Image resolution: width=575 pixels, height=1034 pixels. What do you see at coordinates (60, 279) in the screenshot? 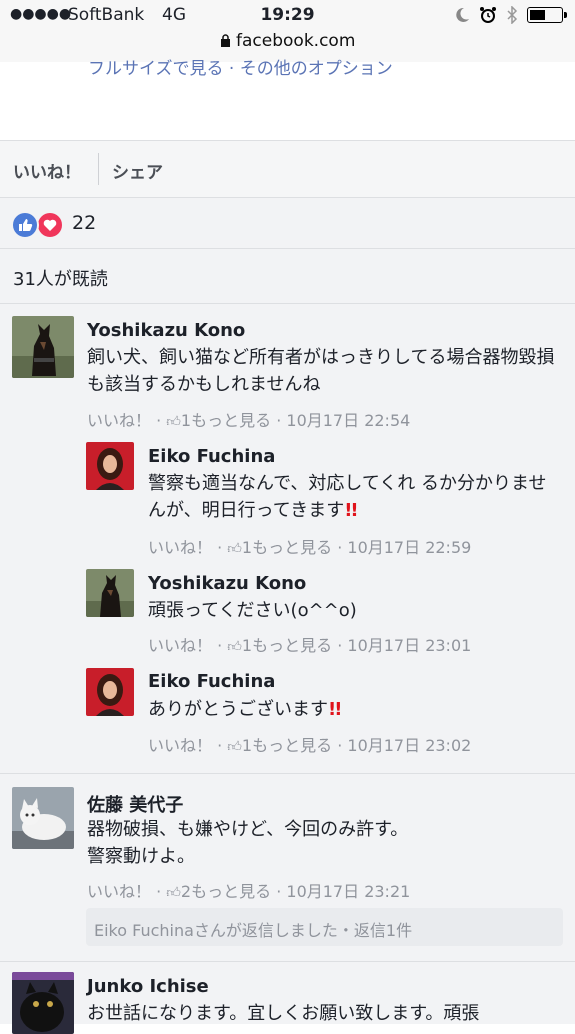
I see `seen-count: 31人が既読` at bounding box center [60, 279].